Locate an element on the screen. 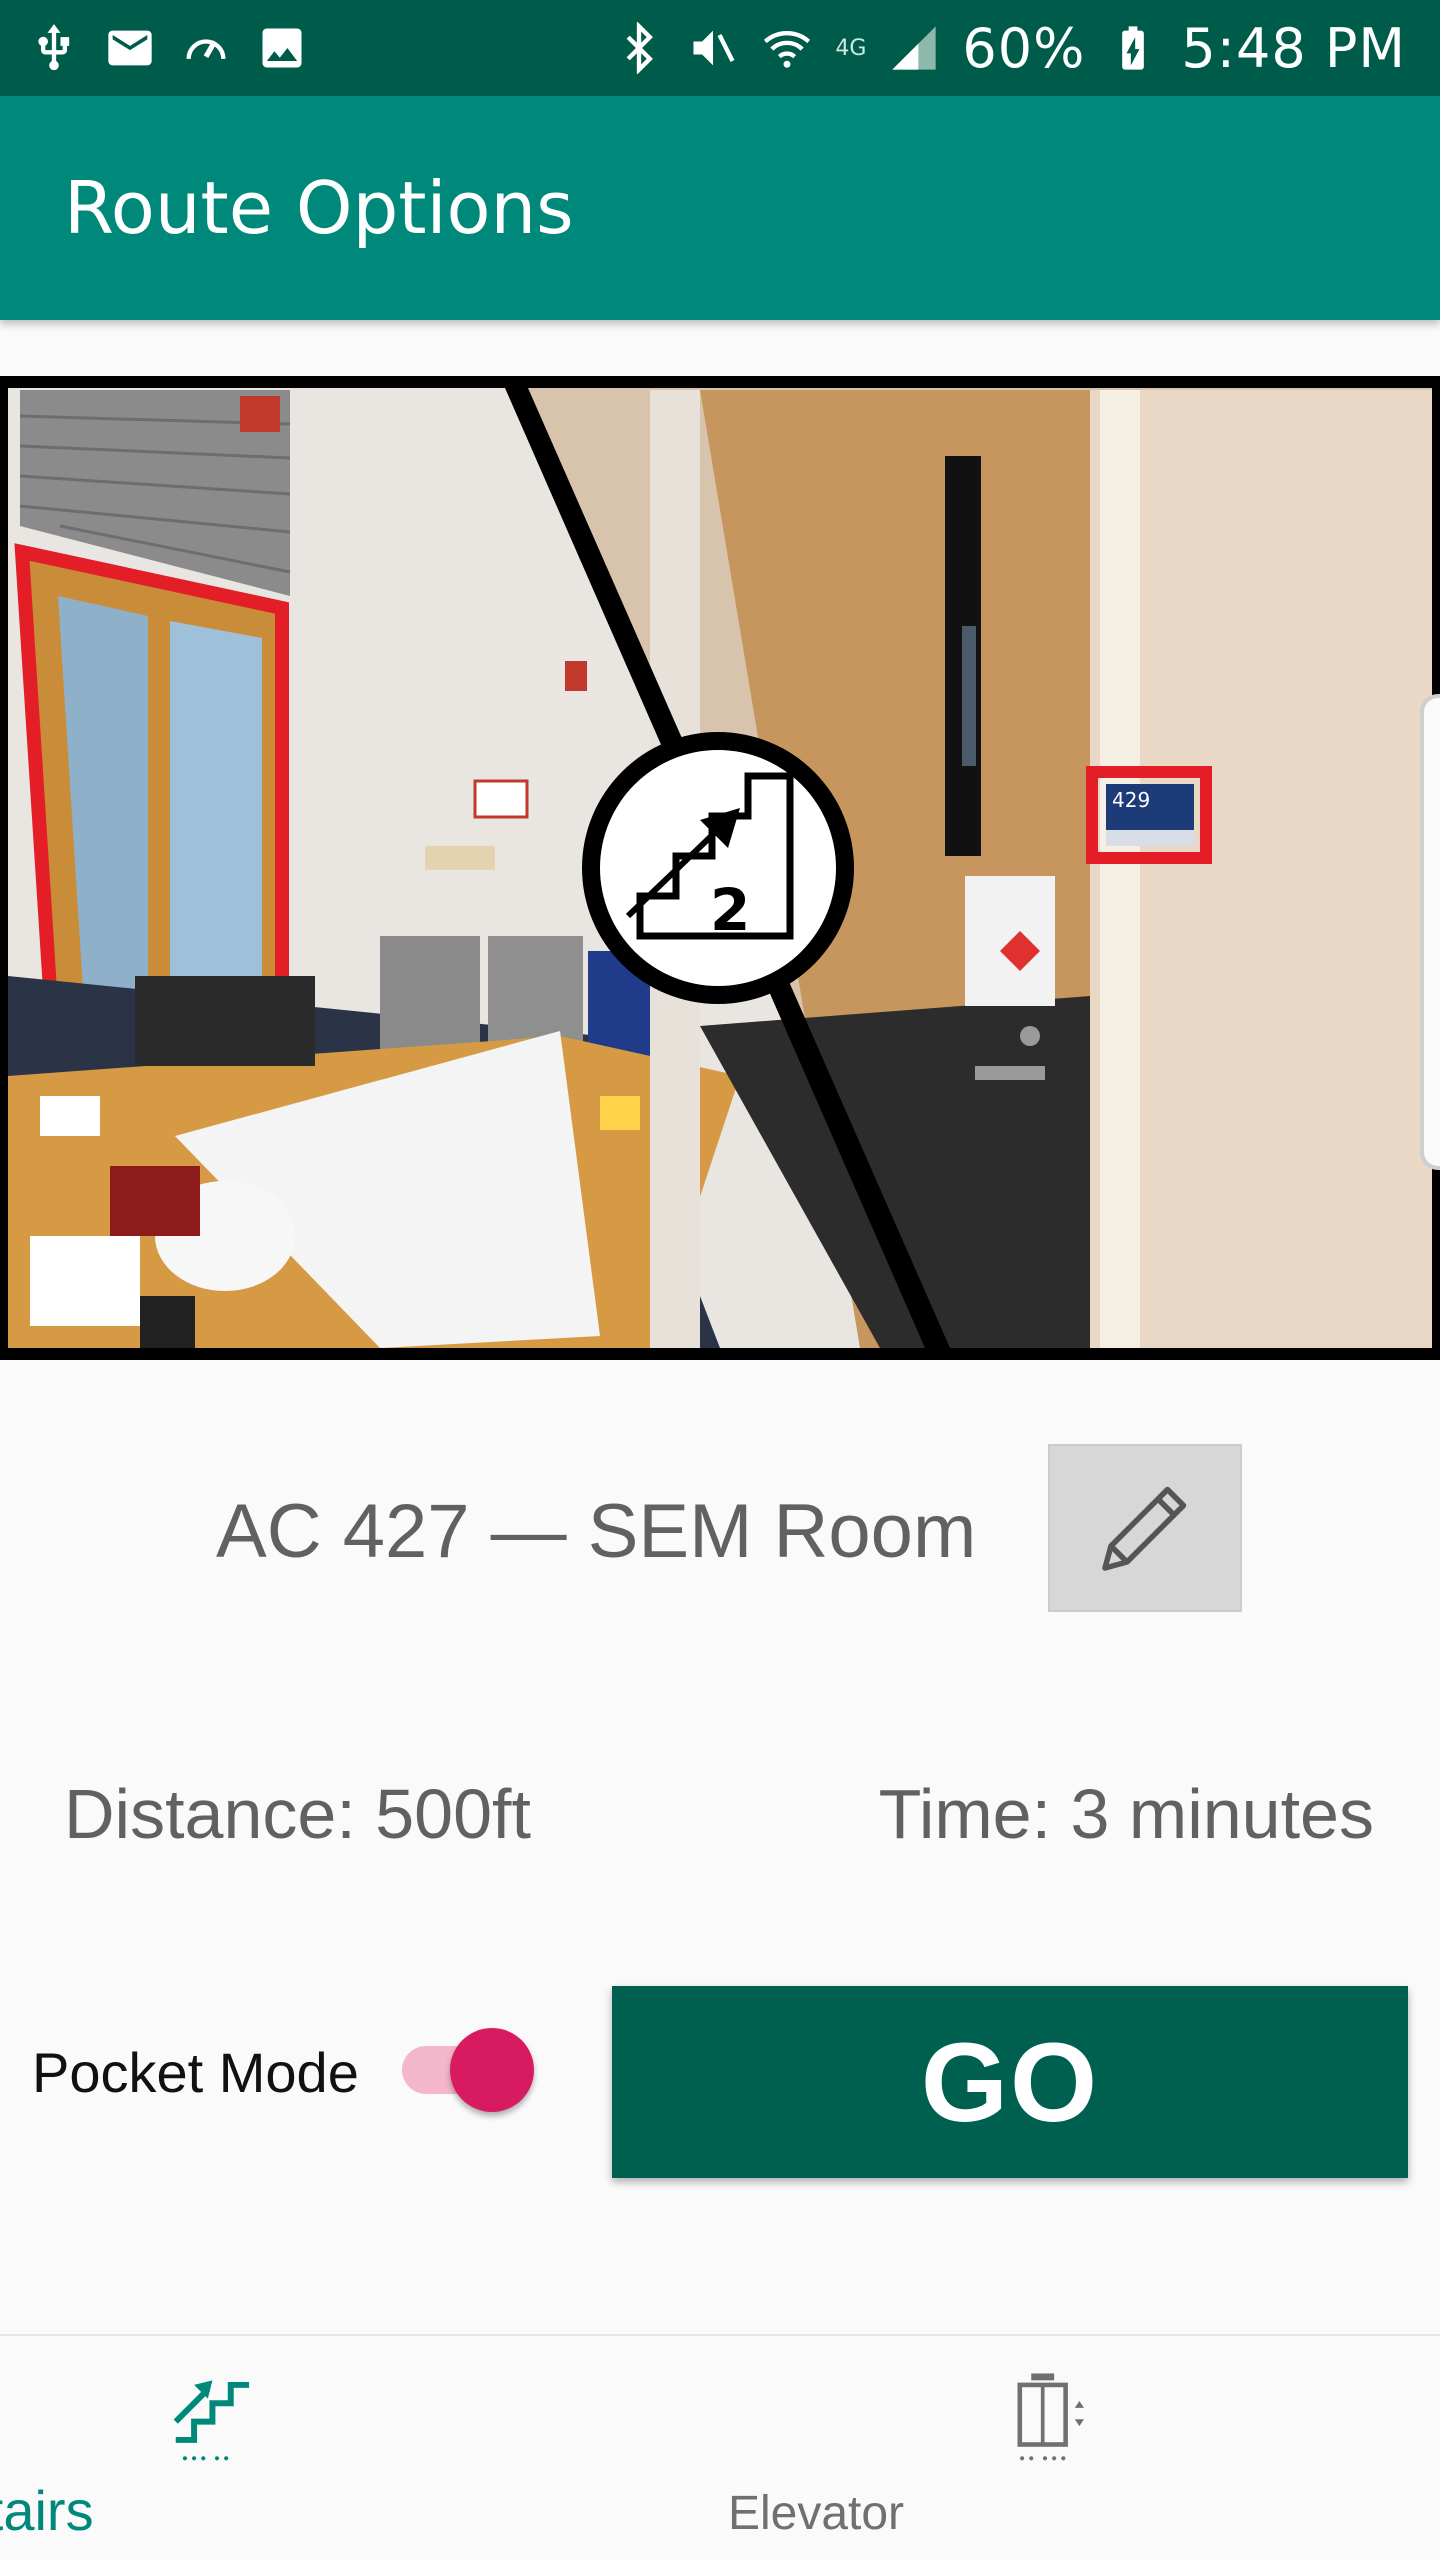 The height and width of the screenshot is (2560, 1440). battery-percent: 60% is located at coordinates (1024, 48).